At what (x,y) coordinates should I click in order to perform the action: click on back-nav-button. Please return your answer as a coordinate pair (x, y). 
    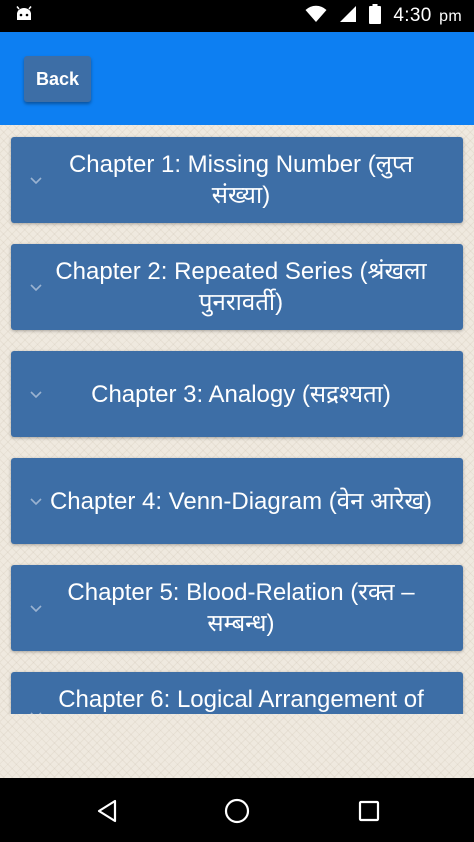
    Looking at the image, I should click on (107, 811).